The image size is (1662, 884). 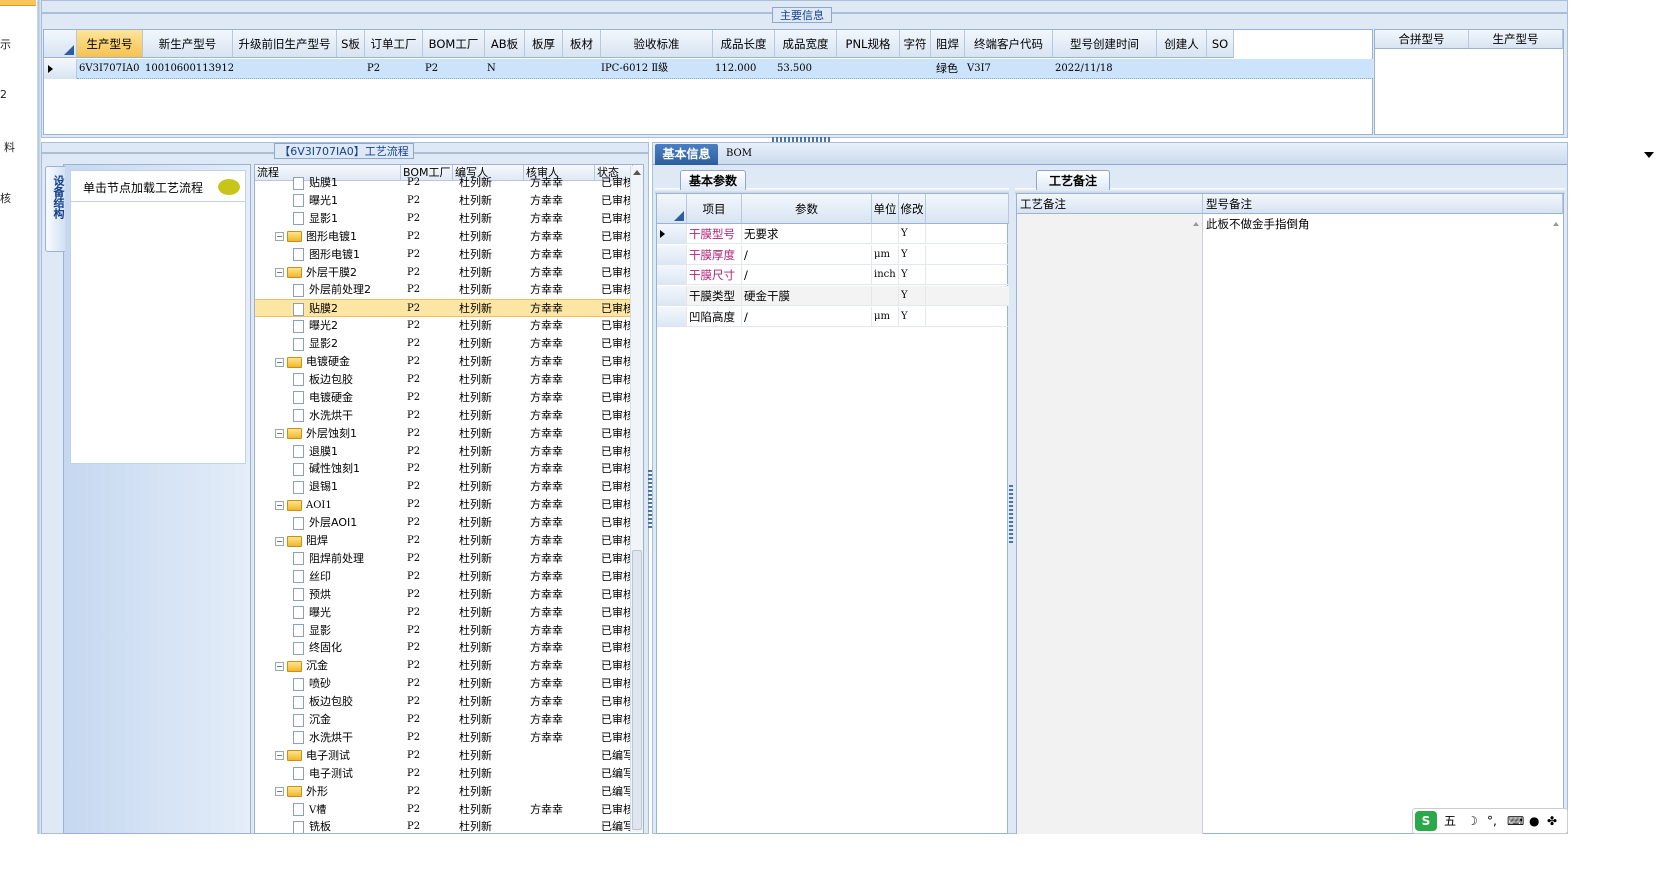 I want to click on tree-node-cell: − 电镀硬金, so click(x=338, y=362).